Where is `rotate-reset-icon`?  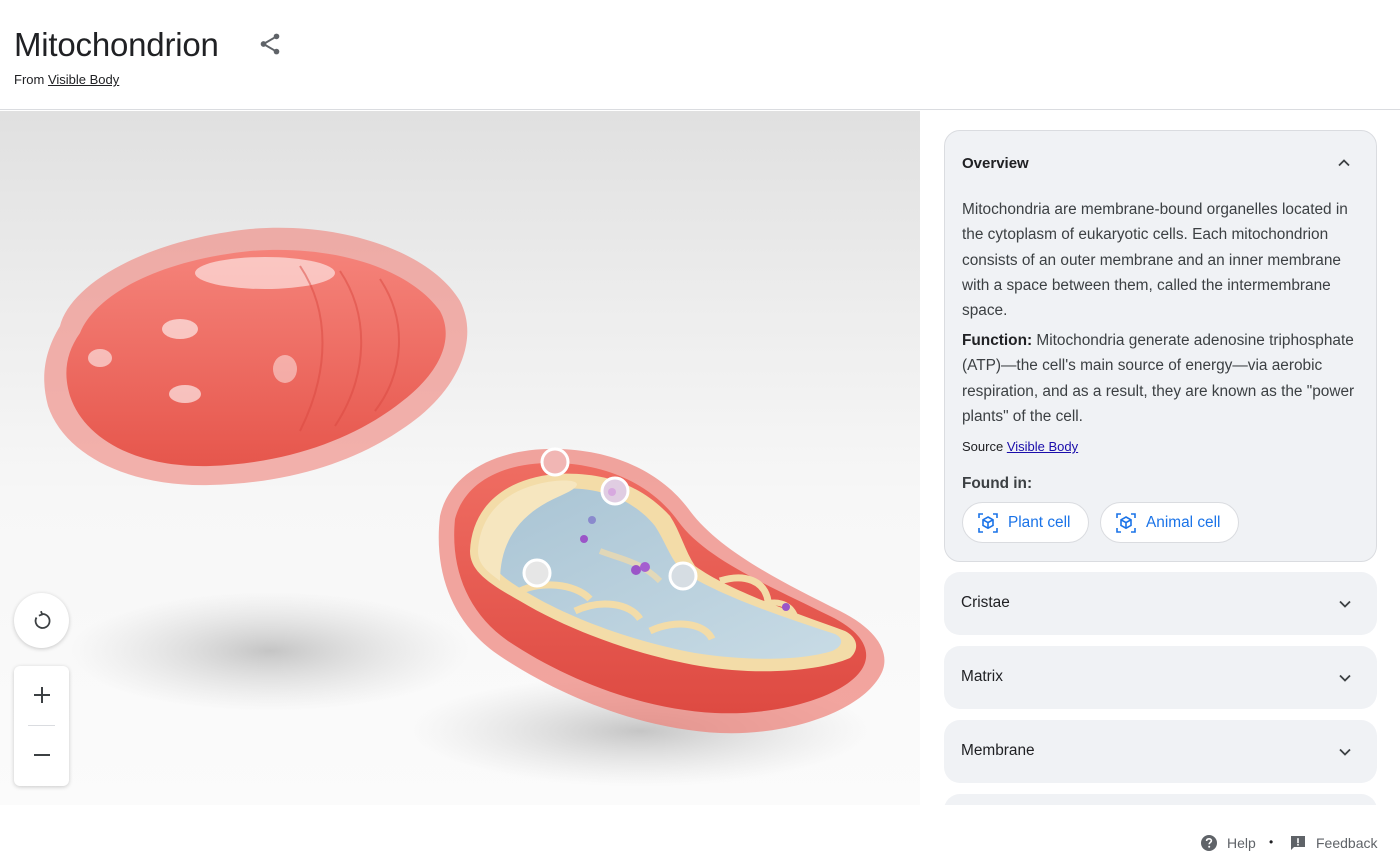
rotate-reset-icon is located at coordinates (42, 619).